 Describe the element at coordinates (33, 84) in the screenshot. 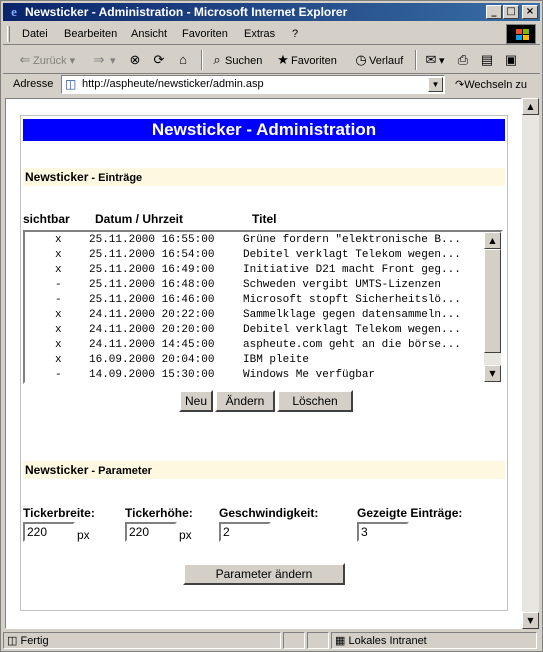

I see `address-label: Adresse` at that location.